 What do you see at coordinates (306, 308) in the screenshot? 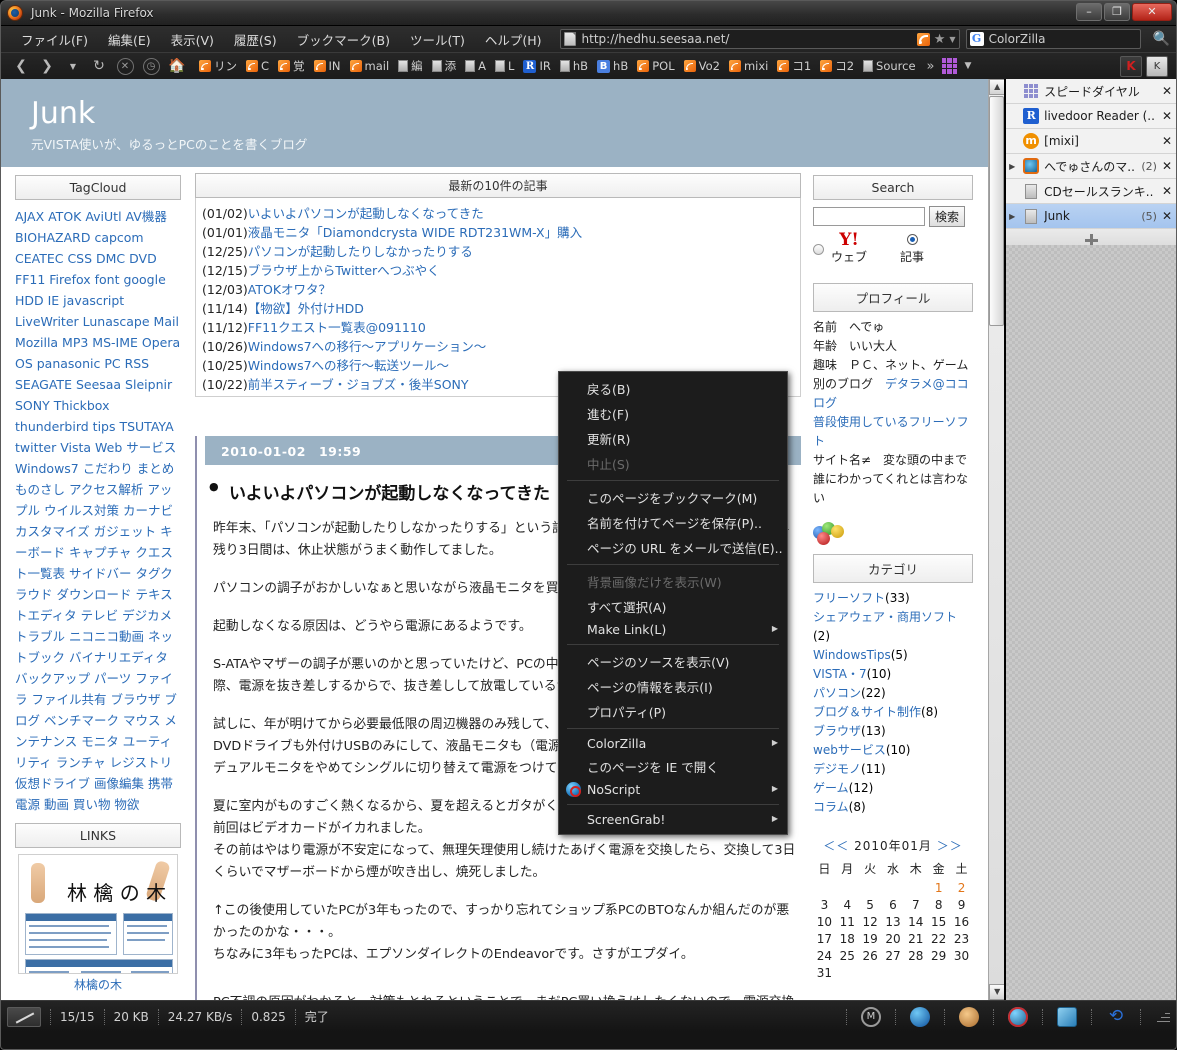
I see `item-title: 【物欲】外付けHDD` at bounding box center [306, 308].